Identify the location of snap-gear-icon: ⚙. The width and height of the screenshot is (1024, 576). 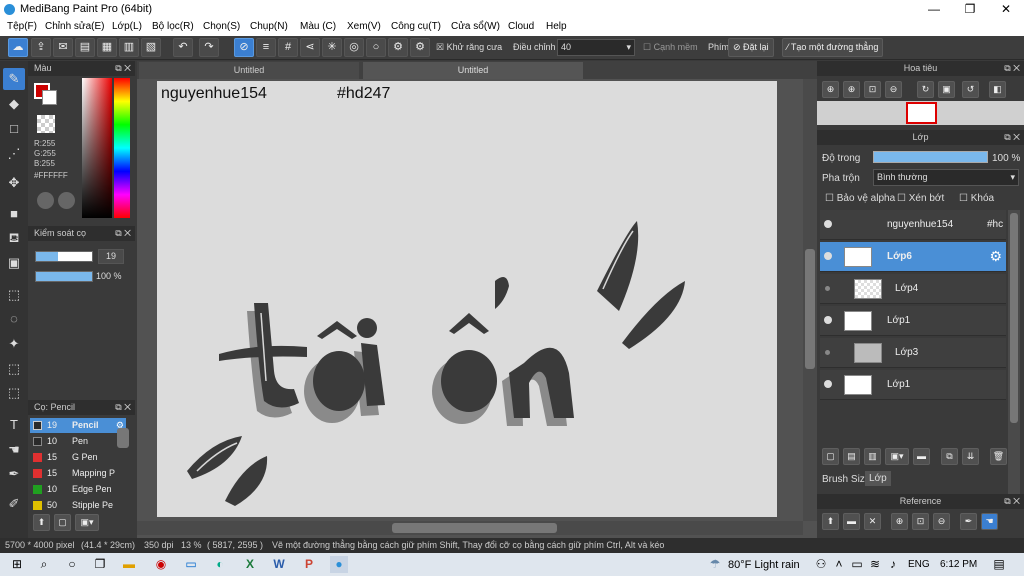
(420, 47).